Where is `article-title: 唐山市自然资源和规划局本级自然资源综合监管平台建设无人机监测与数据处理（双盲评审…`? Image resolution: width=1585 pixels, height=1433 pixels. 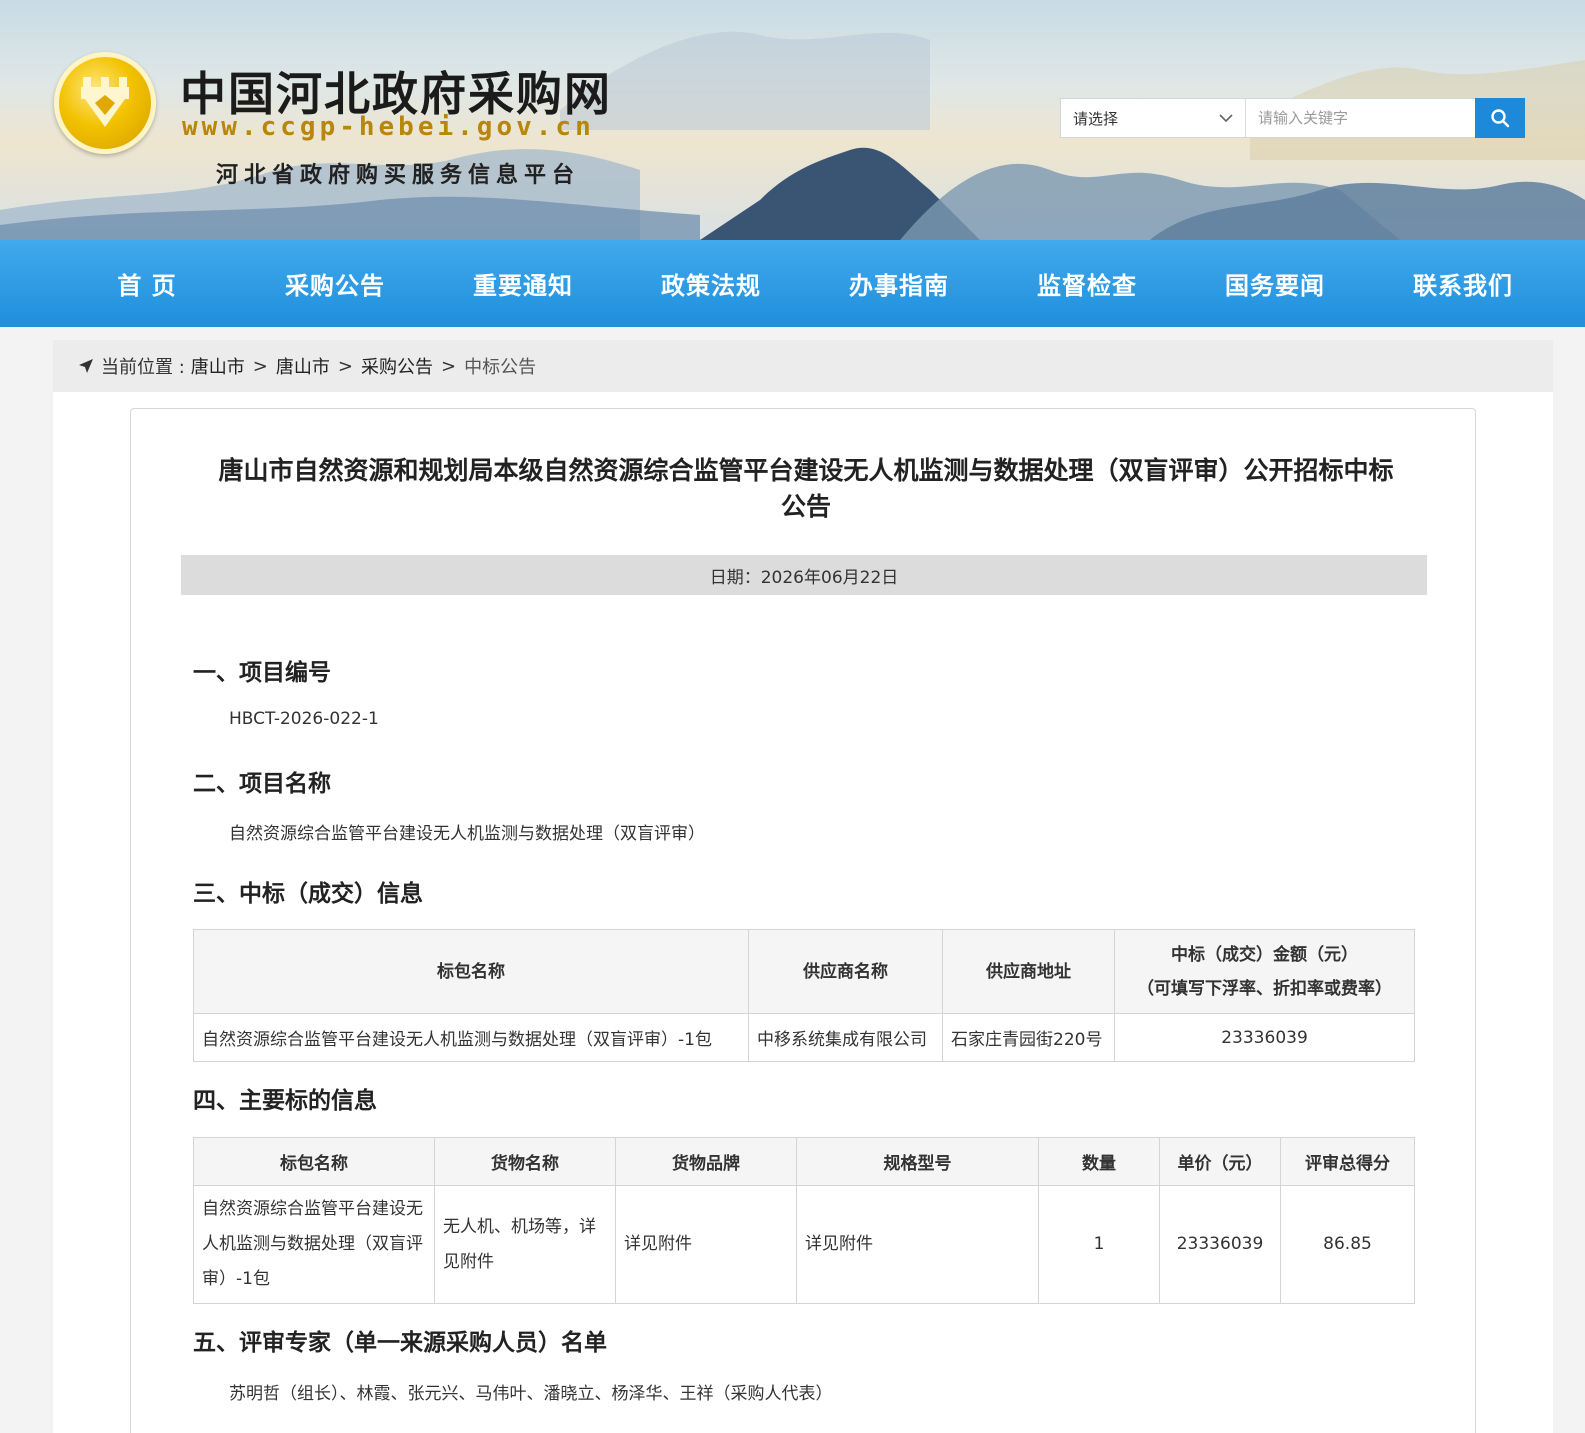
article-title: 唐山市自然资源和规划局本级自然资源综合监管平台建设无人机监测与数据处理（双盲评审… is located at coordinates (806, 488).